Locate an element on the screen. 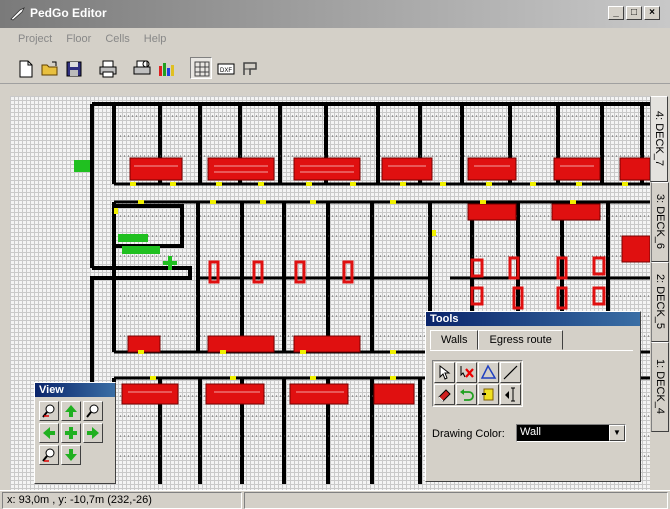  tab-egress-route: Egress route is located at coordinates (520, 340).